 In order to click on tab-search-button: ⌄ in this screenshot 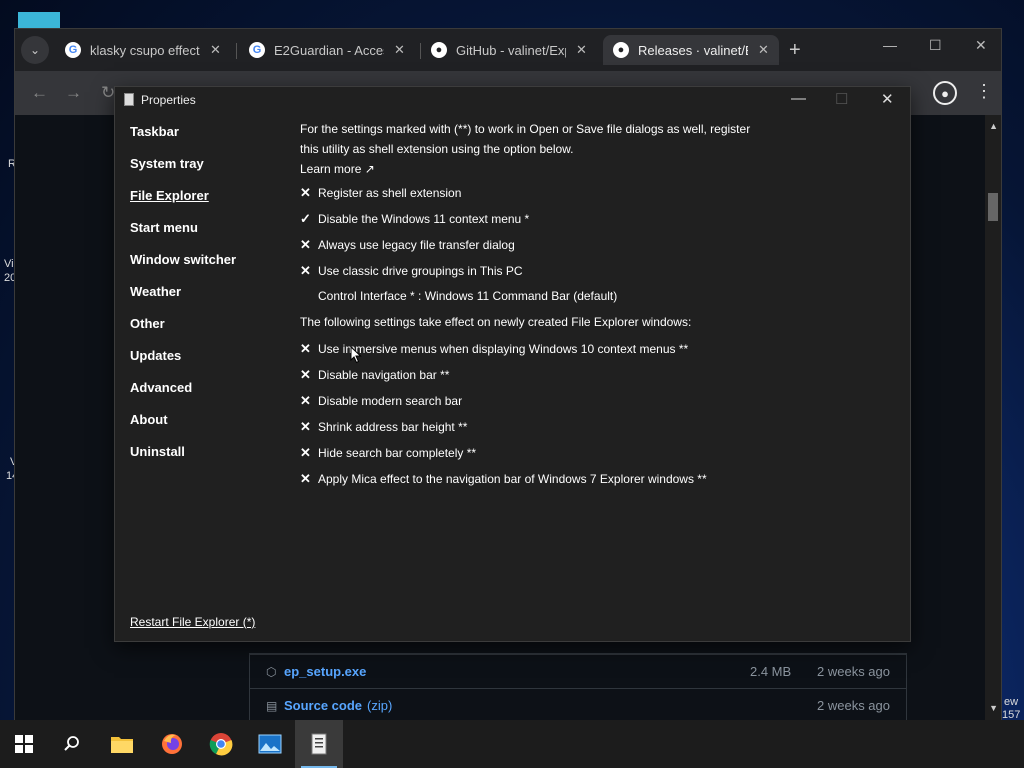, I will do `click(35, 50)`.